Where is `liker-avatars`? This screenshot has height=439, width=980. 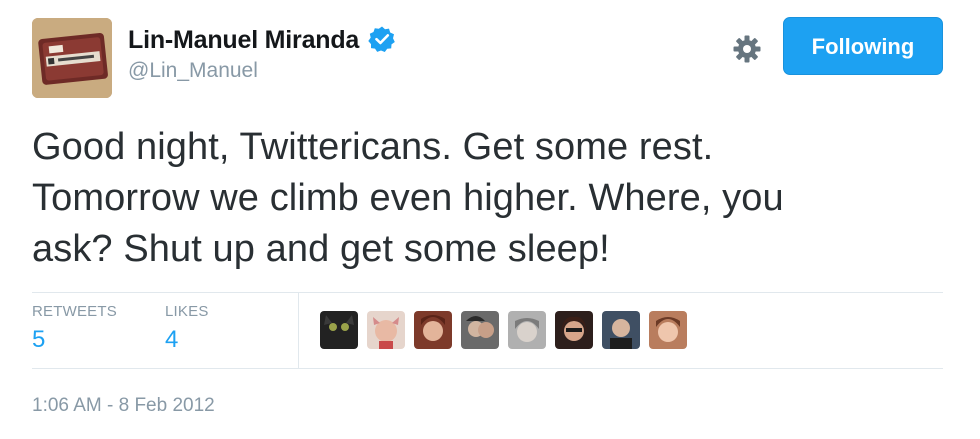
liker-avatars is located at coordinates (503, 330).